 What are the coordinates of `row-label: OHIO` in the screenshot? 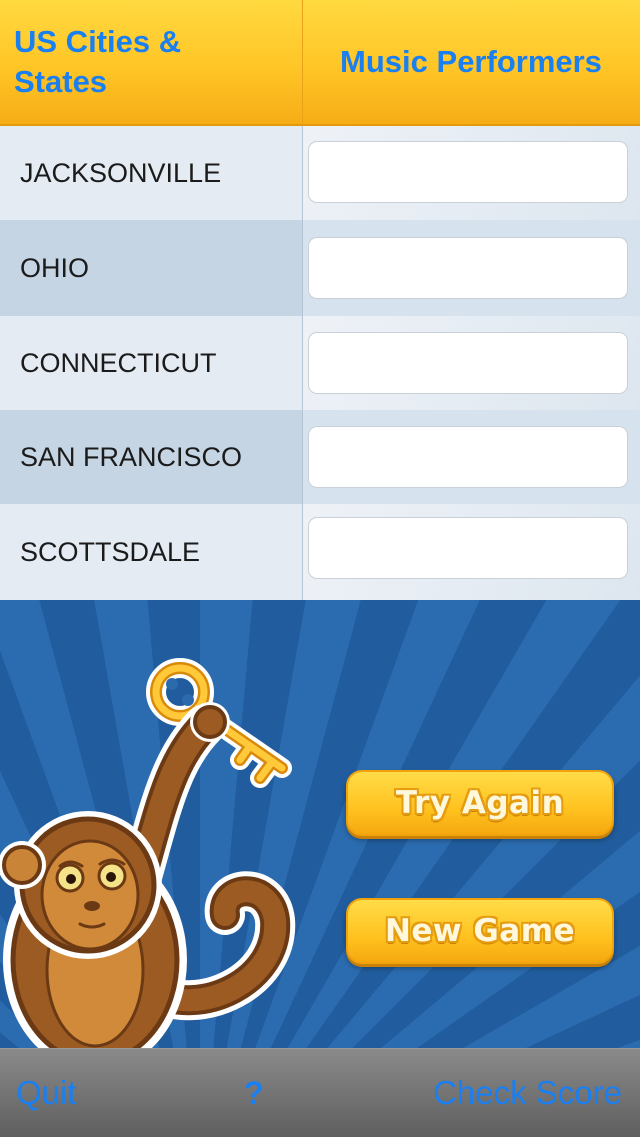 It's located at (55, 267).